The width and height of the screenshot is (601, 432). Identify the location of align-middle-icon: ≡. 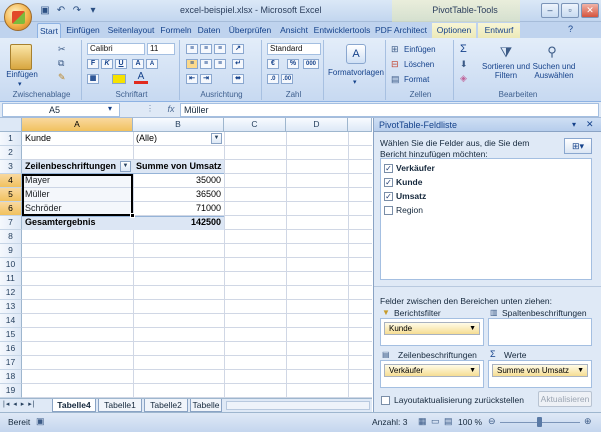
(206, 49).